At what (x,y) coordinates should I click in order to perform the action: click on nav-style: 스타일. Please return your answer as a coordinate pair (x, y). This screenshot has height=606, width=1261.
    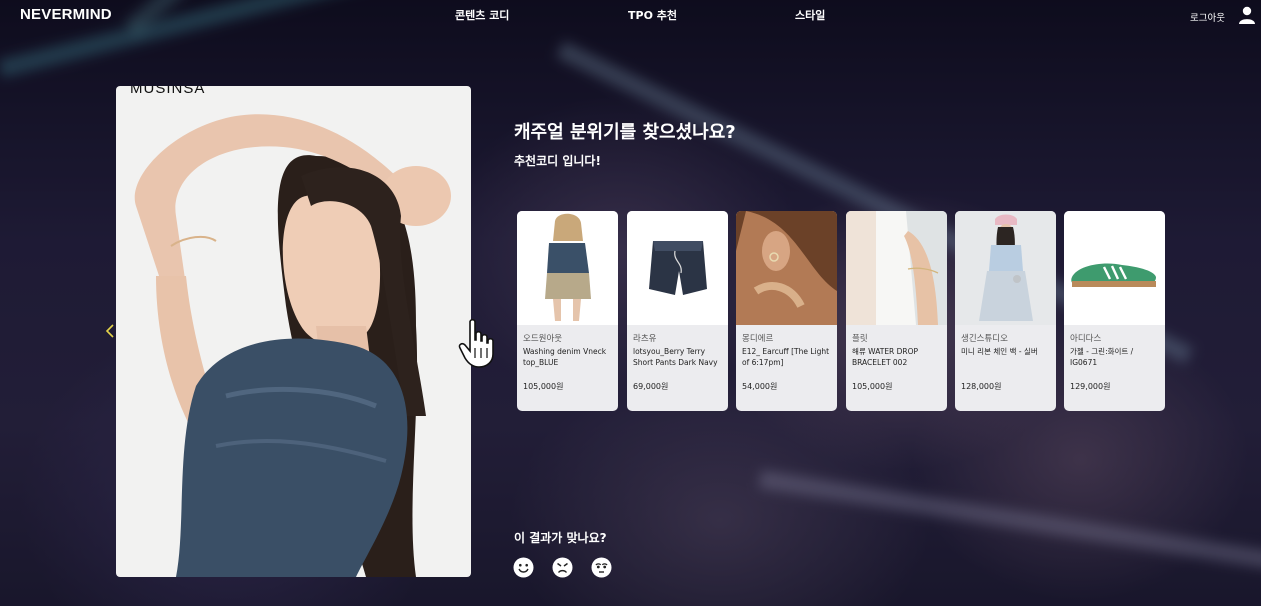
    Looking at the image, I should click on (810, 15).